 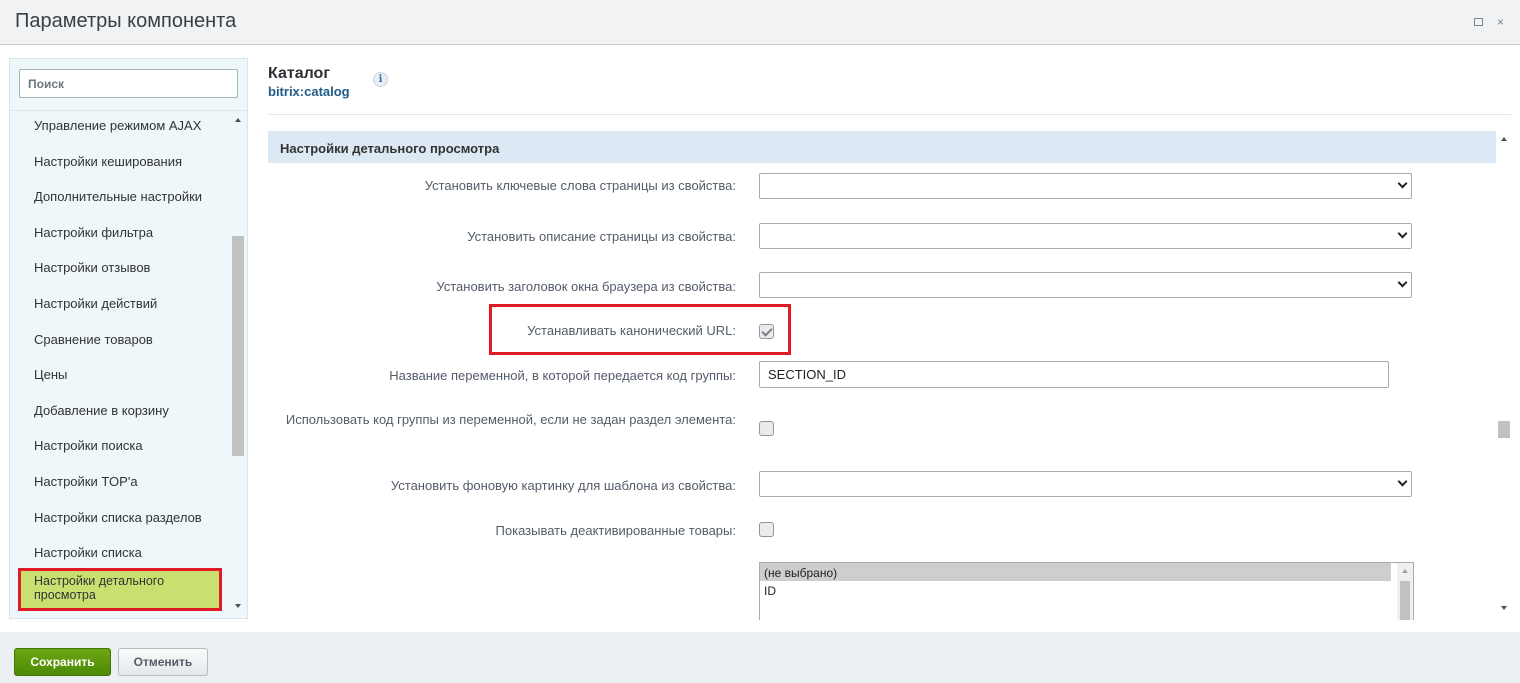 What do you see at coordinates (120, 308) in the screenshot?
I see `sidebar-item-actions: Настройки действий` at bounding box center [120, 308].